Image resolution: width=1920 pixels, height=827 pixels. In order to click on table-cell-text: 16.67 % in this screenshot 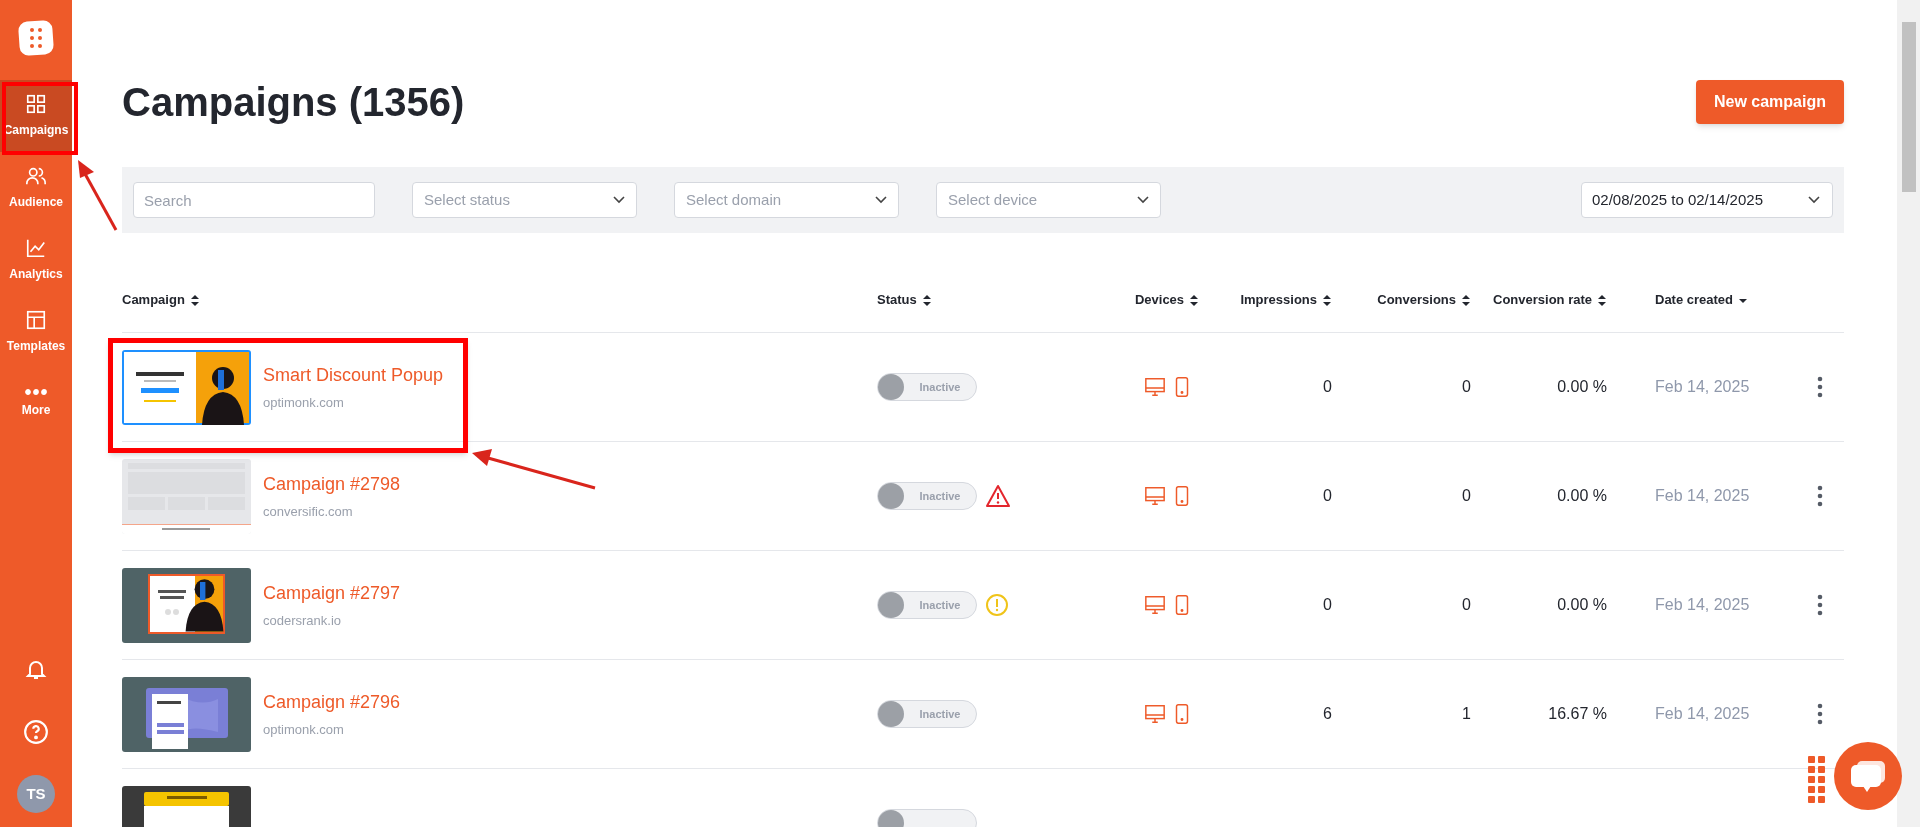, I will do `click(1577, 714)`.